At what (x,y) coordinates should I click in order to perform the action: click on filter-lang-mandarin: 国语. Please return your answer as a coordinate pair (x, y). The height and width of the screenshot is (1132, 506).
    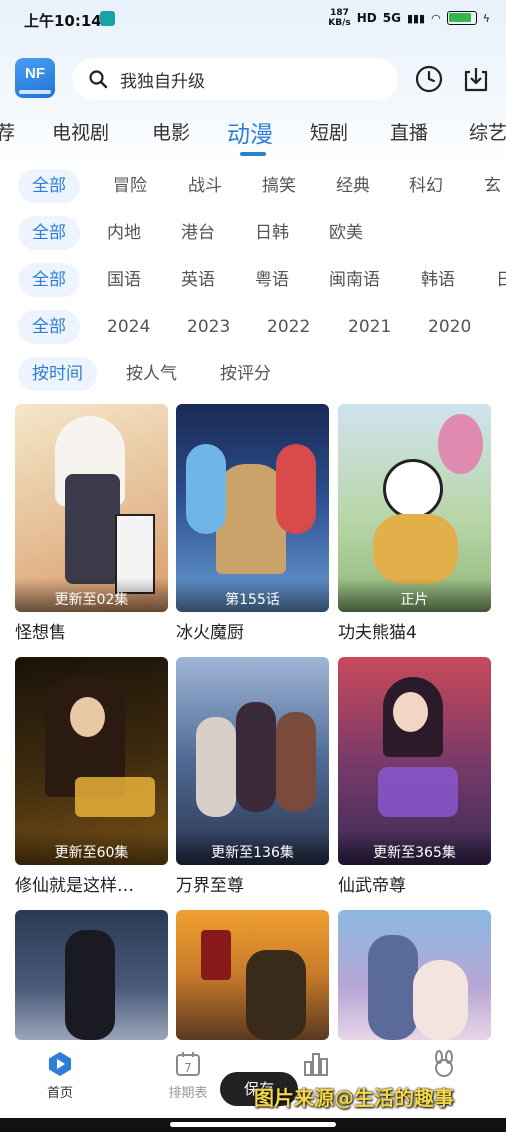
    Looking at the image, I should click on (124, 280).